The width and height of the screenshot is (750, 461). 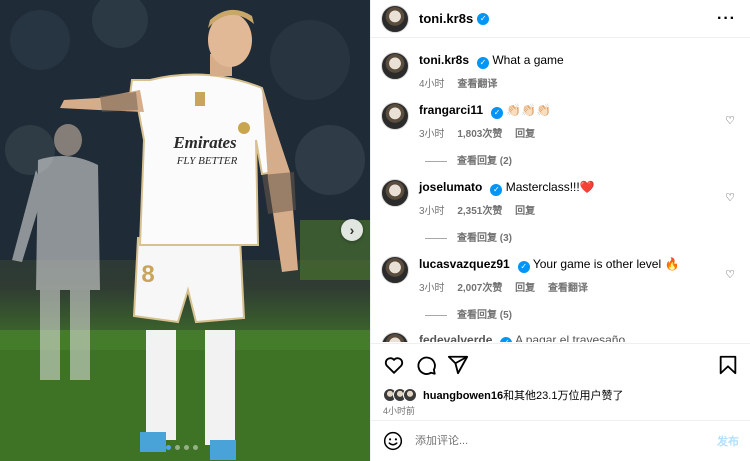 What do you see at coordinates (566, 441) in the screenshot?
I see `comment-input` at bounding box center [566, 441].